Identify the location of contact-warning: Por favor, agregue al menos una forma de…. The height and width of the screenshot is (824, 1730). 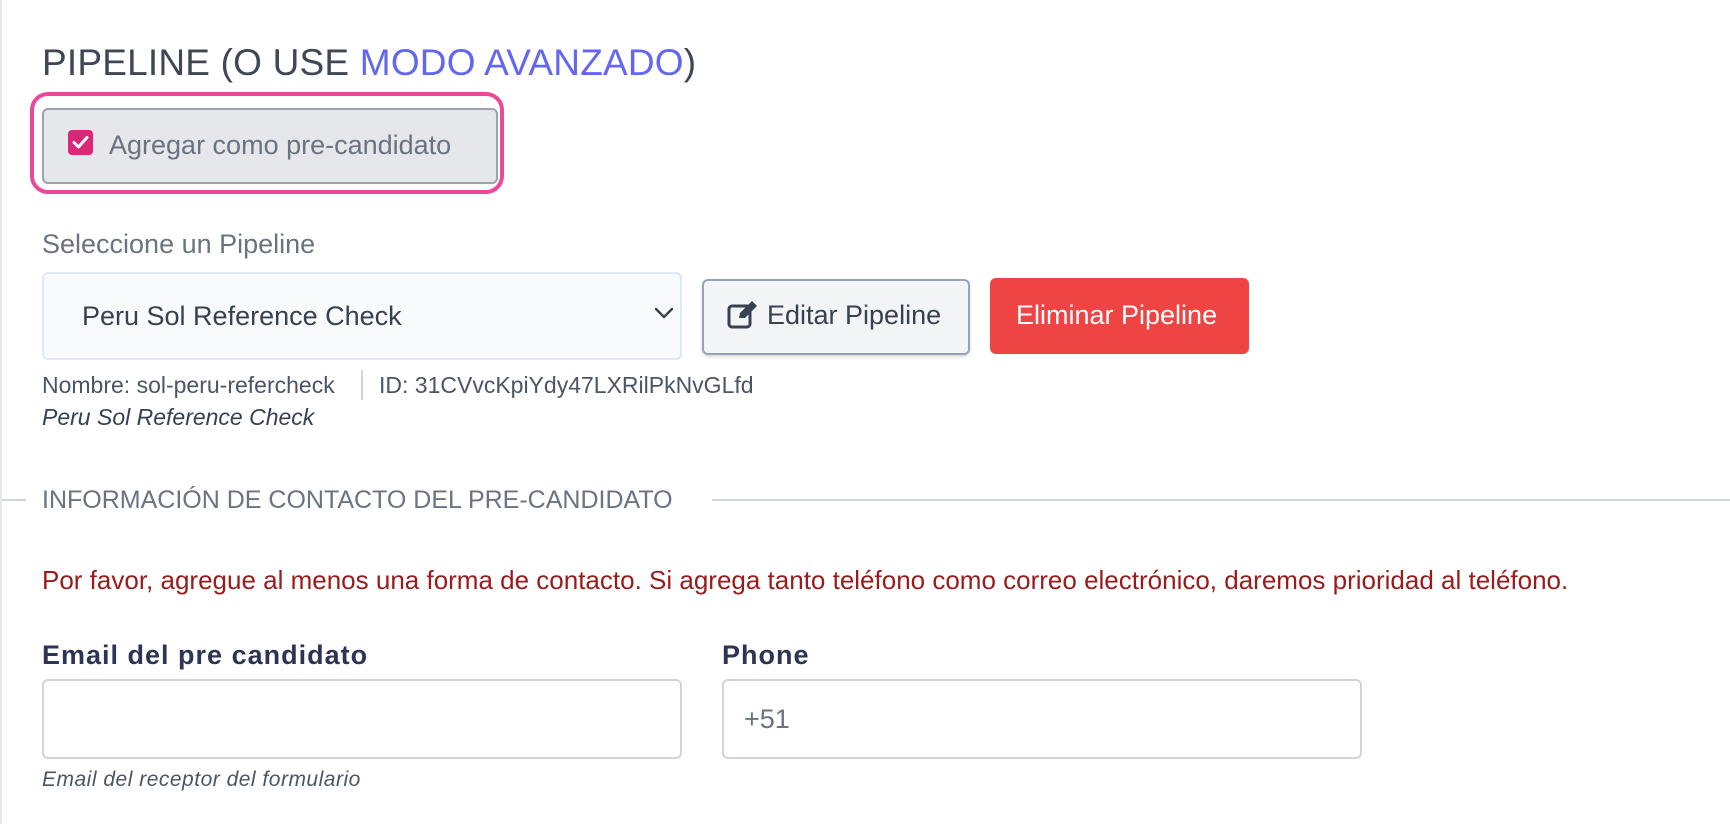
(805, 580).